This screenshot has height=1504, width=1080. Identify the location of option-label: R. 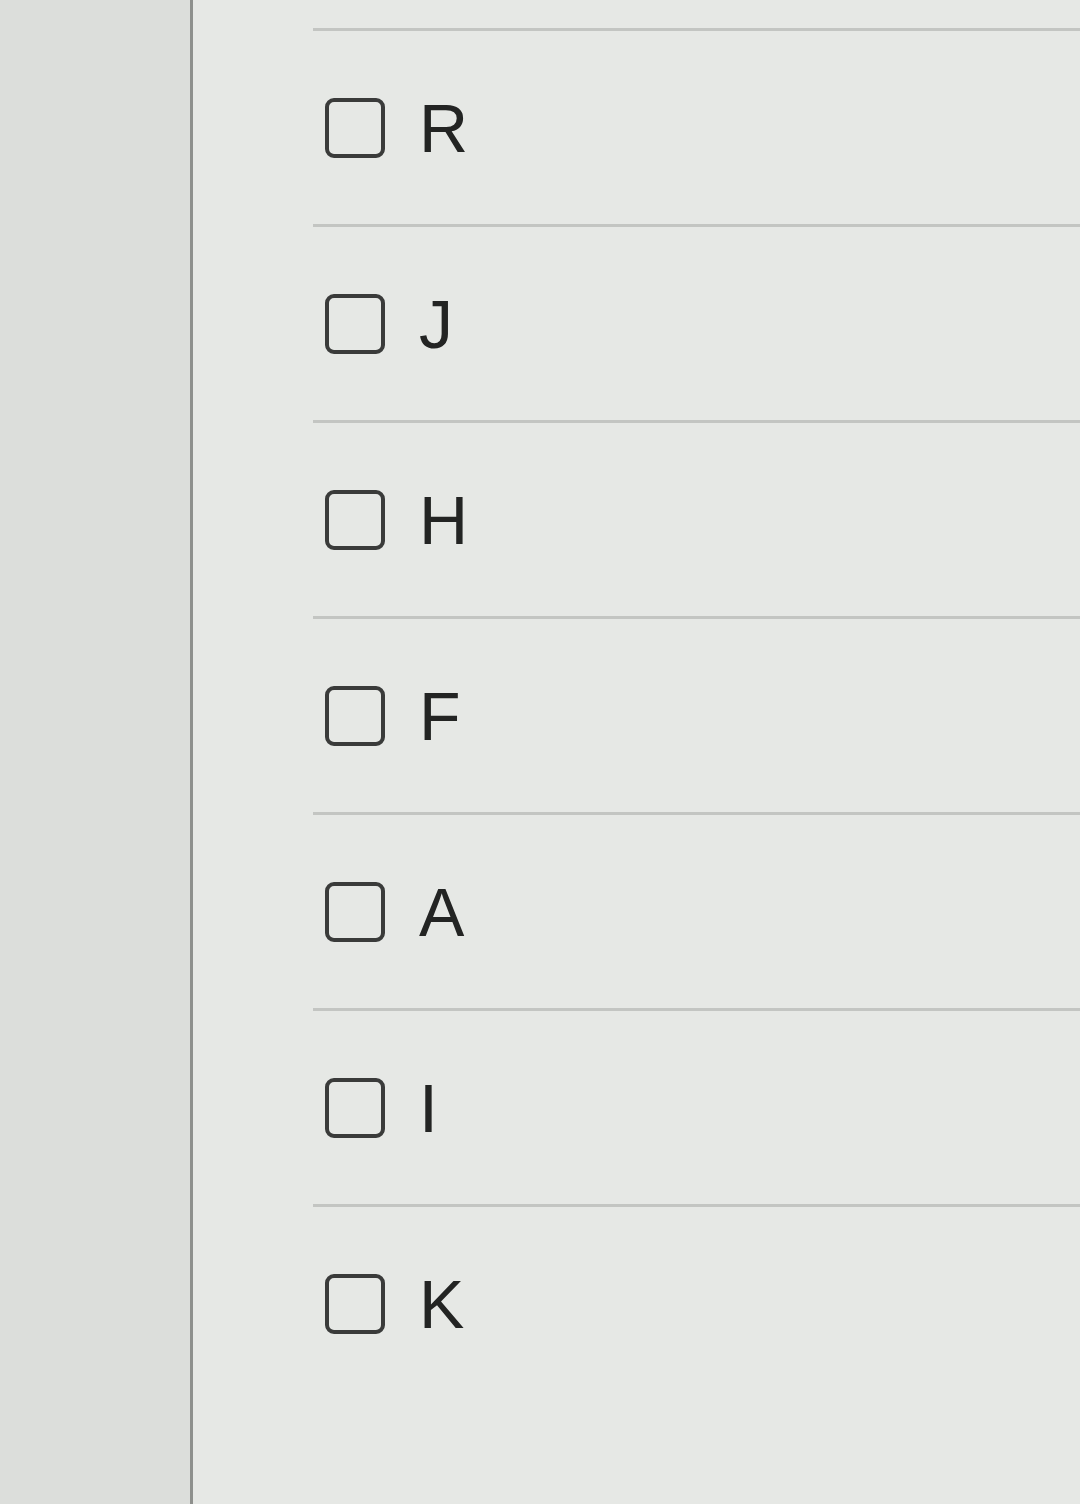
(444, 127).